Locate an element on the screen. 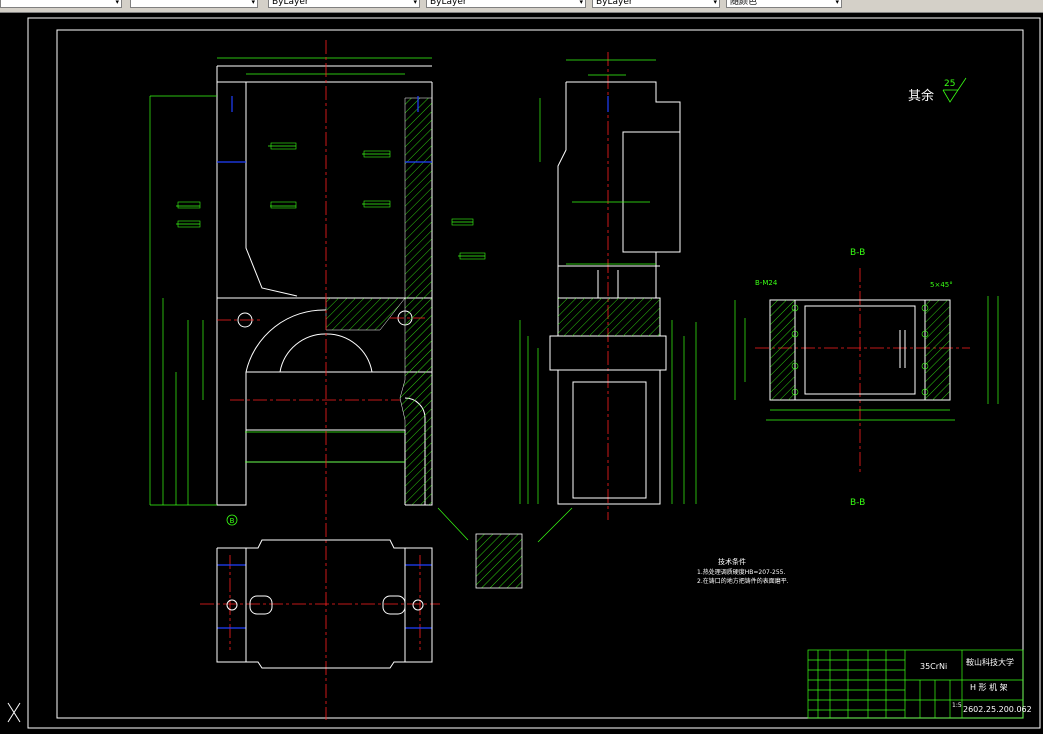  hatch-right-column is located at coordinates (416, 301).